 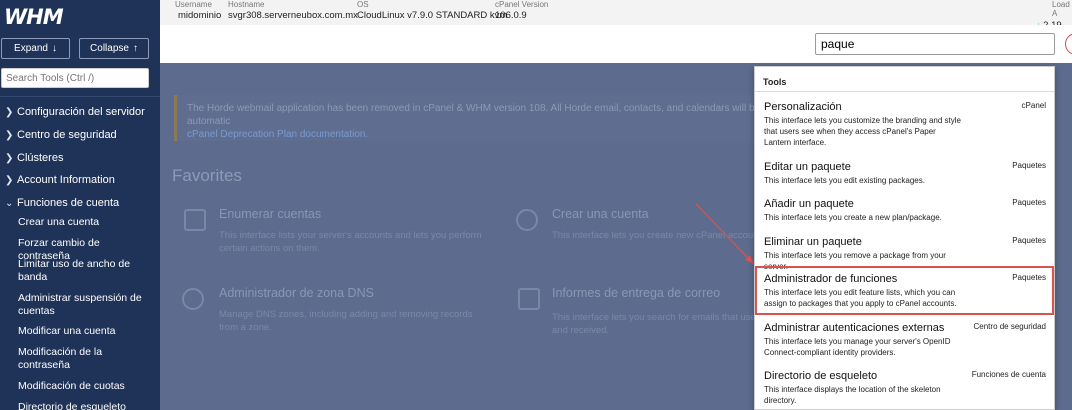 I want to click on sidebar-section-label: Centro de seguridad, so click(x=67, y=135).